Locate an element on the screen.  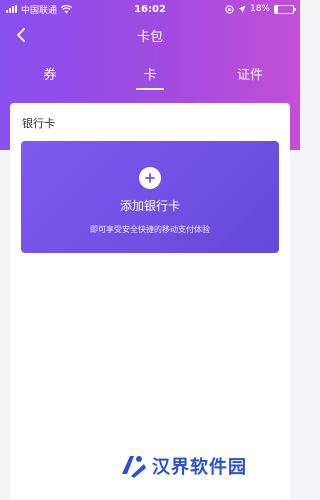
battery-icon is located at coordinates (285, 9).